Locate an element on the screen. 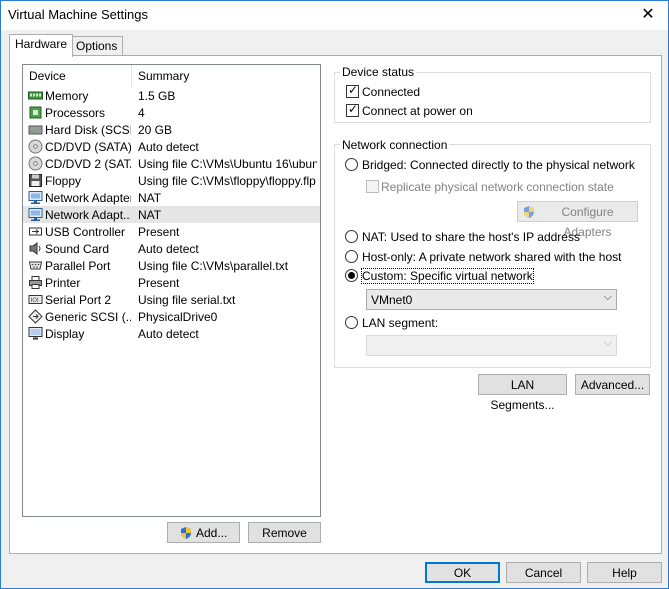 The height and width of the screenshot is (589, 669). ok-button: OK is located at coordinates (462, 572).